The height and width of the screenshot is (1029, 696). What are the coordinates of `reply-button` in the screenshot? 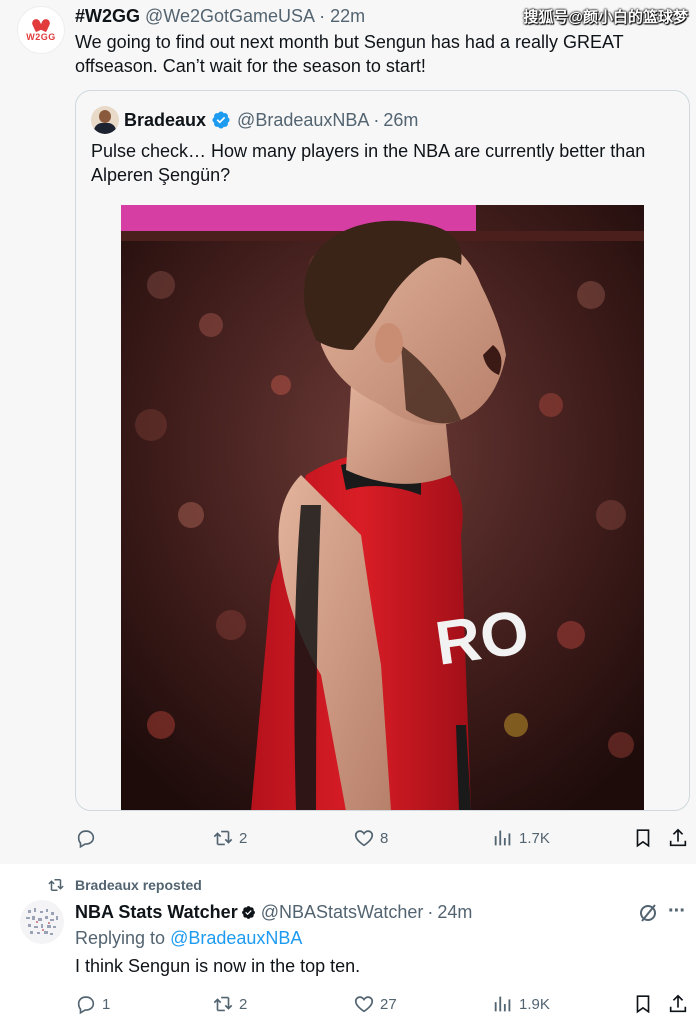 It's located at (88, 838).